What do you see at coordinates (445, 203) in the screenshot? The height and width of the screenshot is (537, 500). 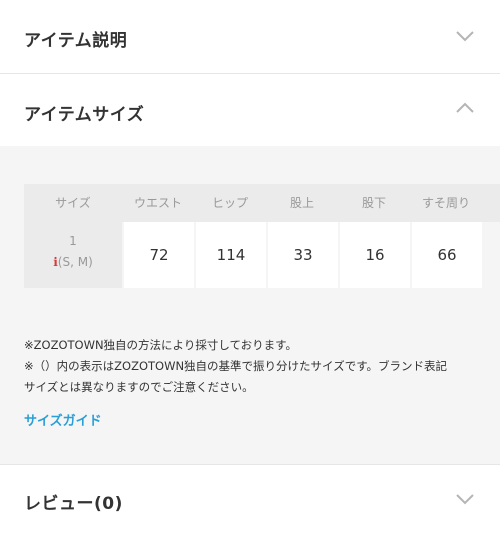 I see `header-hem-width: すそ周り` at bounding box center [445, 203].